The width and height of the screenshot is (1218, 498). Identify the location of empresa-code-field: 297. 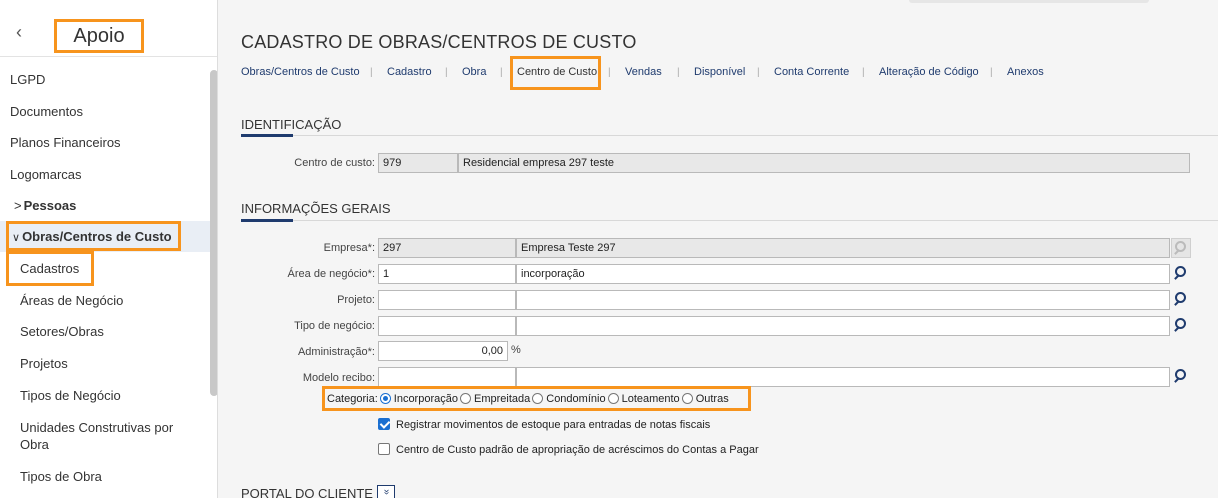
(447, 248).